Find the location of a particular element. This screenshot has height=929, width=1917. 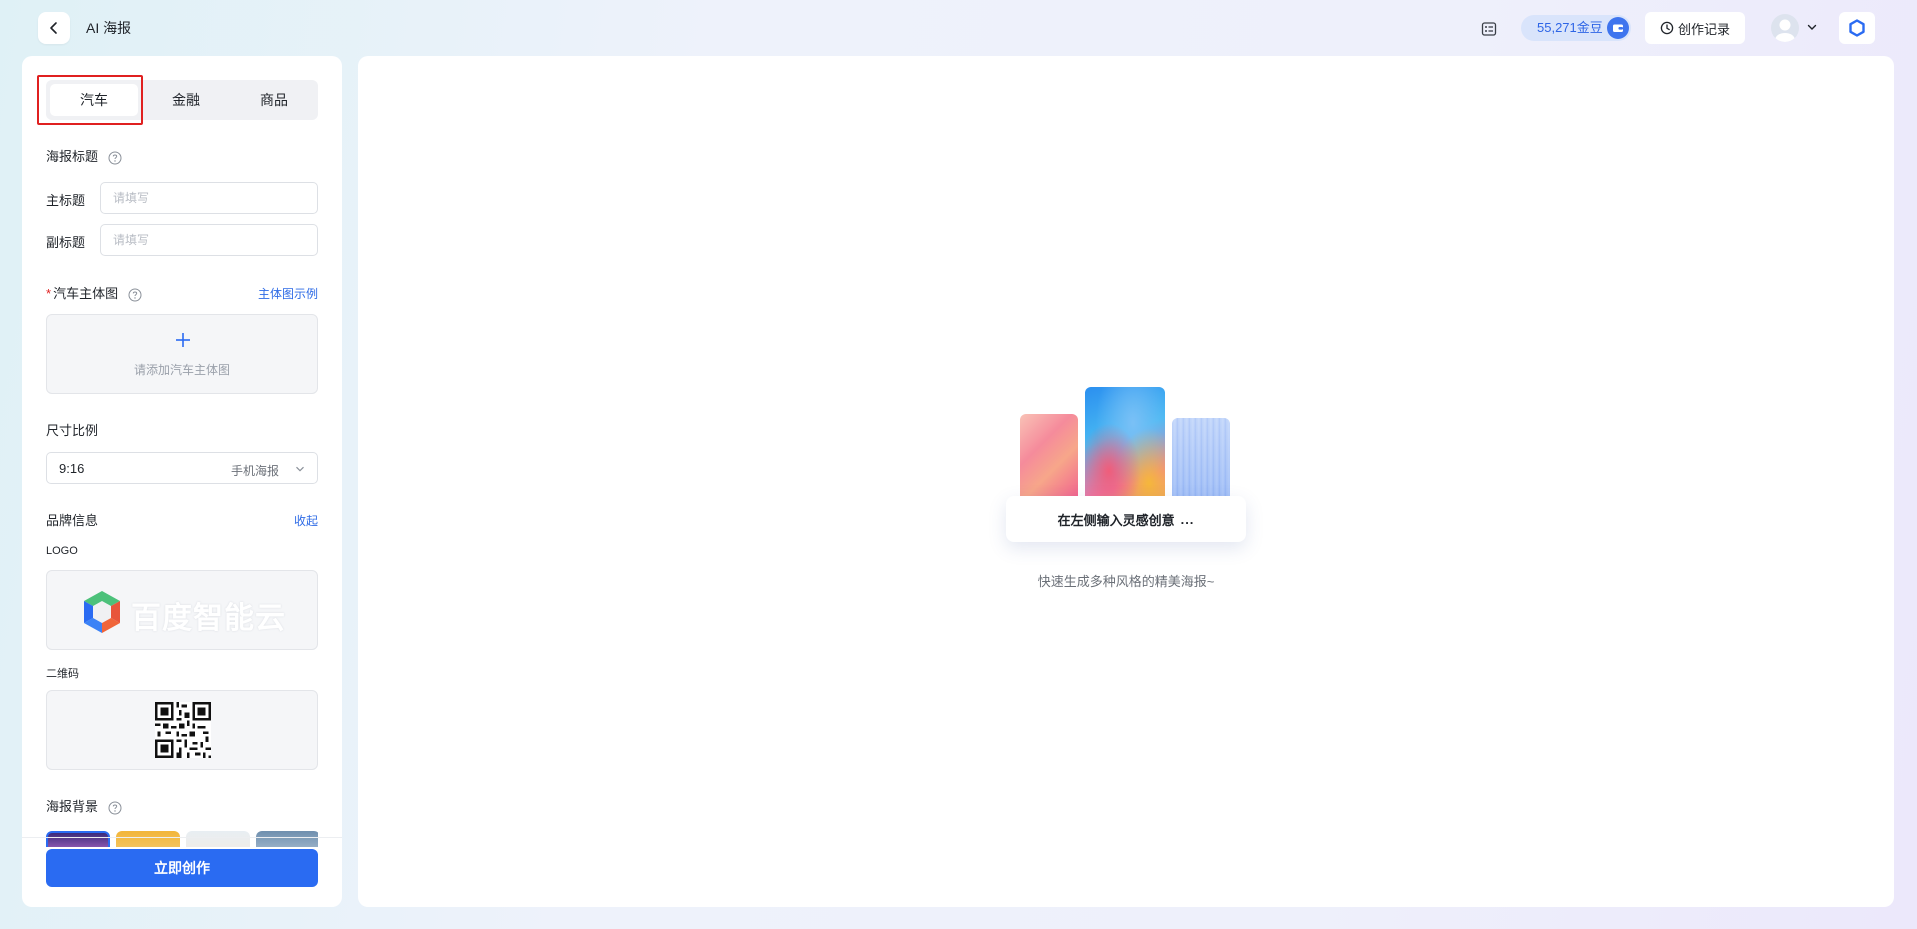

beans-label: 55,271金豆 is located at coordinates (1570, 27).